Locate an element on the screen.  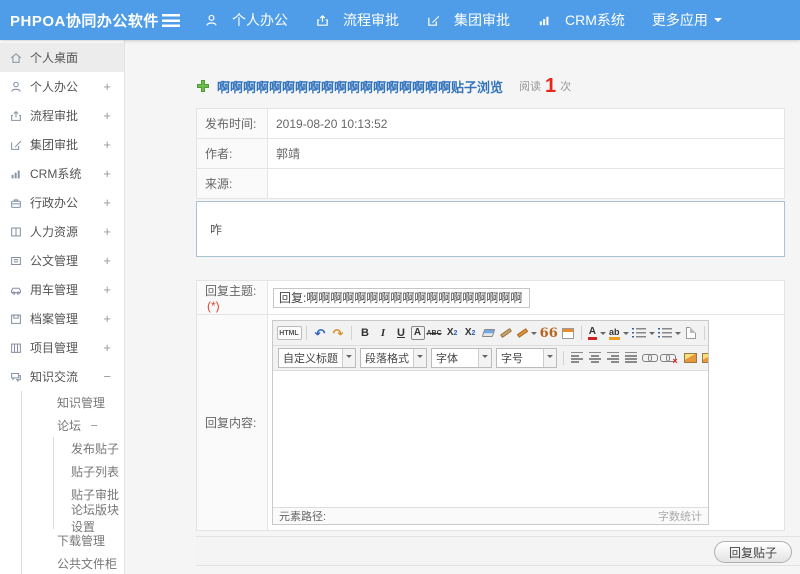
sidebar-item-knowledge-exchange: 知识交流 − is located at coordinates (62, 376).